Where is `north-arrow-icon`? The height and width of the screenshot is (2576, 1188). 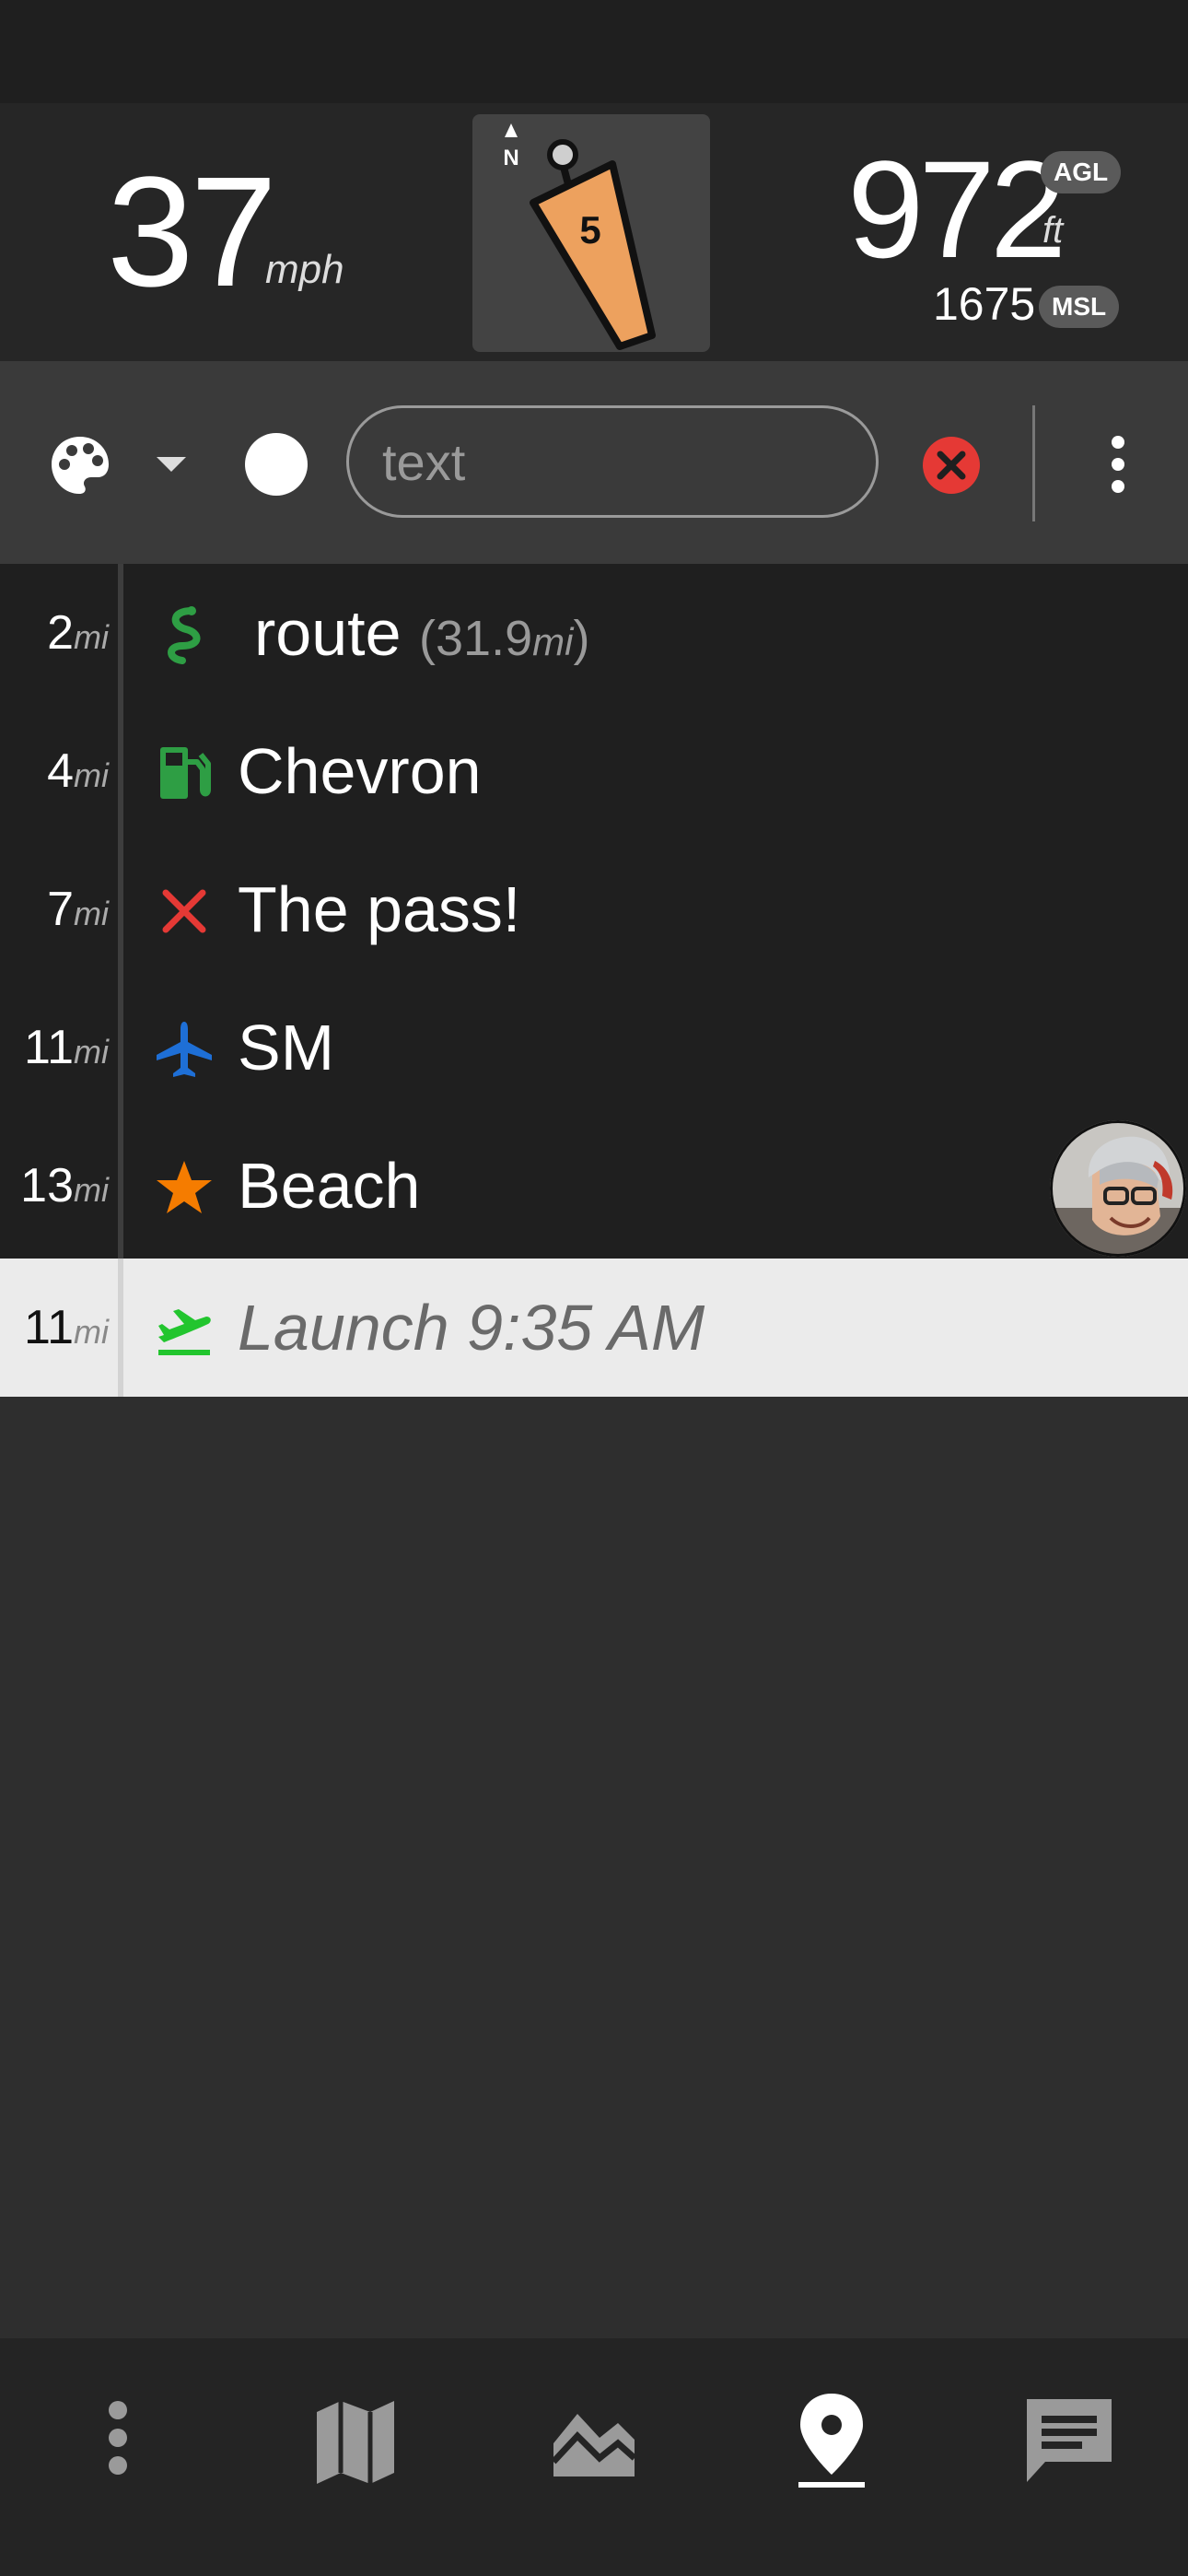
north-arrow-icon is located at coordinates (511, 130).